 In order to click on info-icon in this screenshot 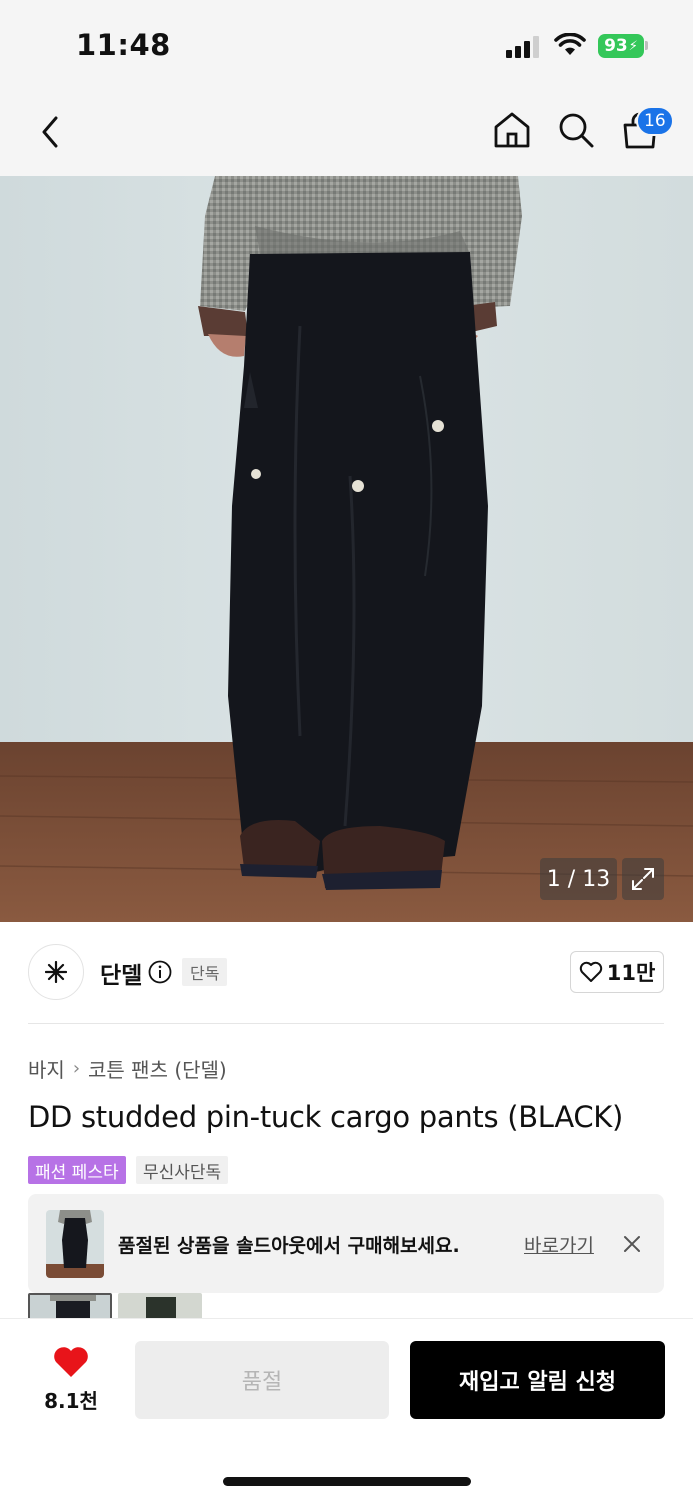, I will do `click(160, 972)`.